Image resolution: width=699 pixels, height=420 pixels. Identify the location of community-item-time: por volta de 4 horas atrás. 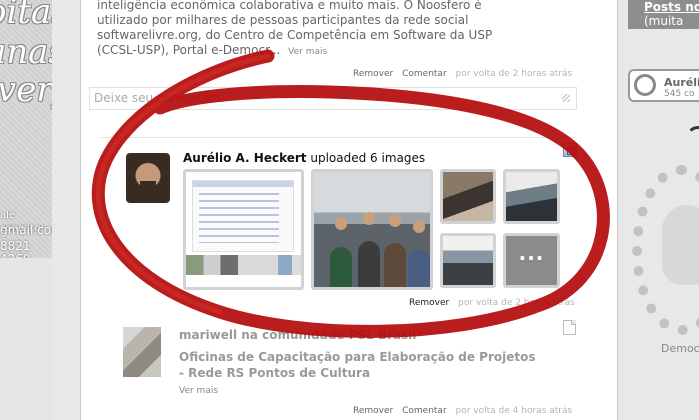
(514, 411).